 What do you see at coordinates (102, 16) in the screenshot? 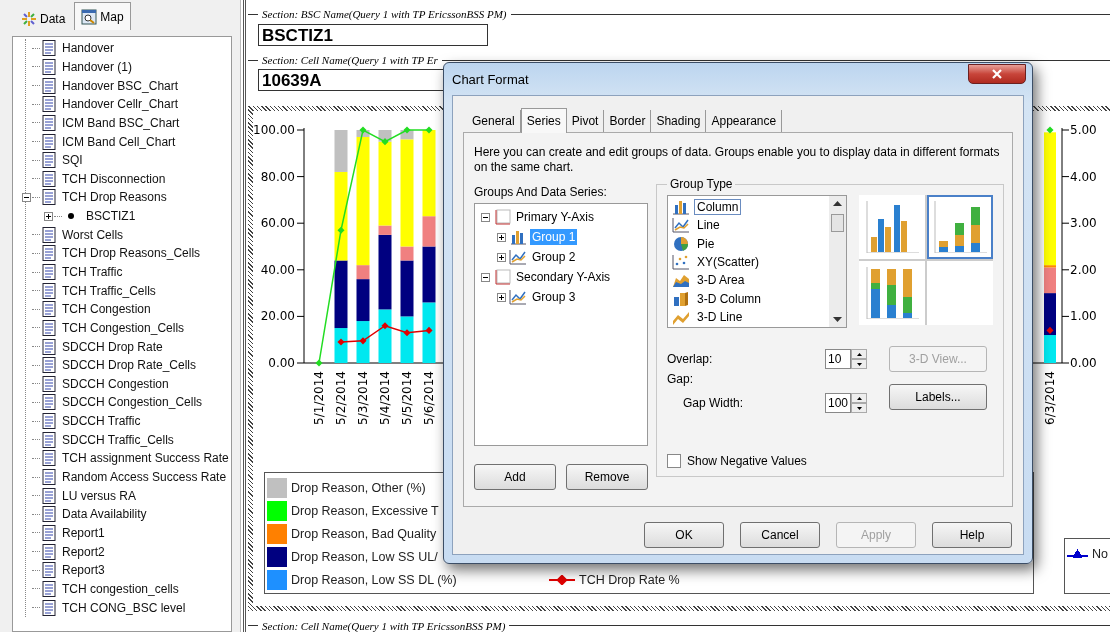
I see `pane-tab: Map` at bounding box center [102, 16].